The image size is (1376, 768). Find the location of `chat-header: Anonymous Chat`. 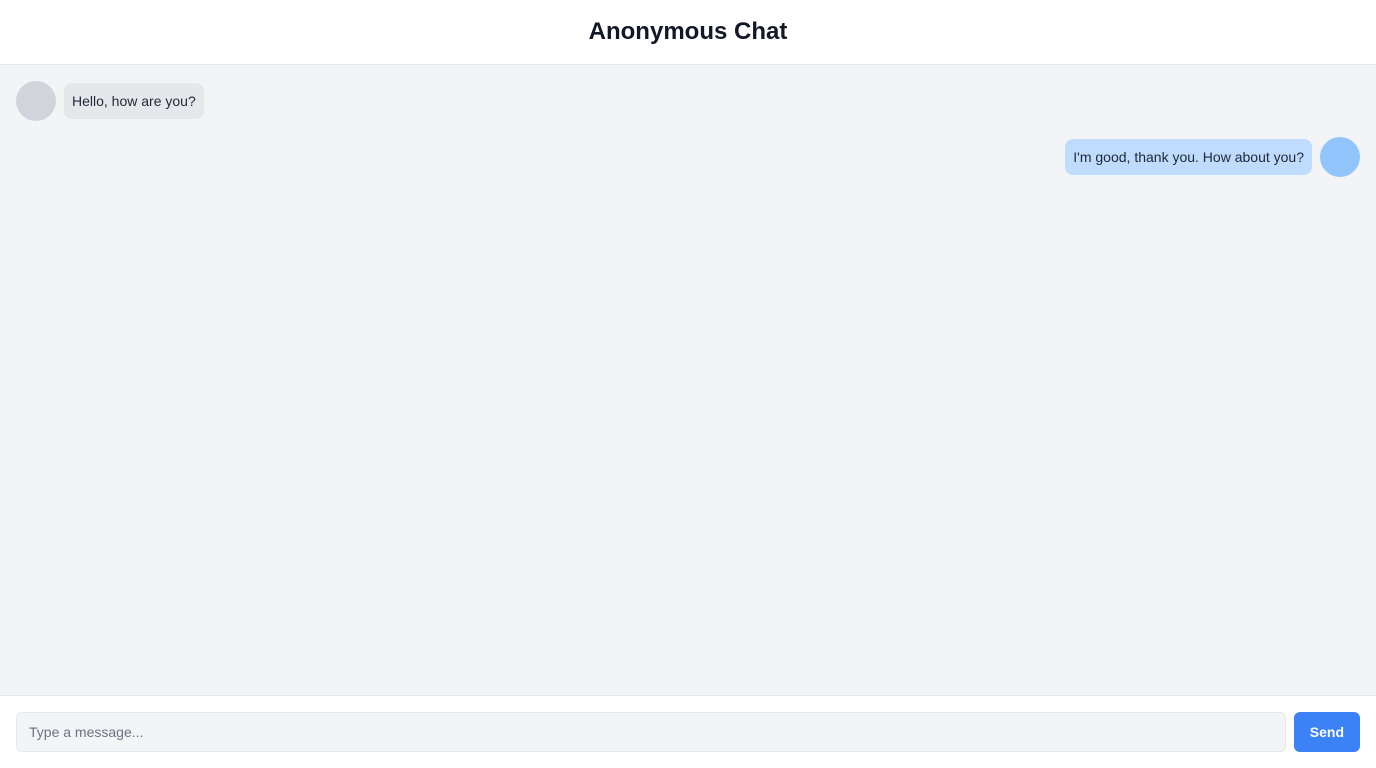

chat-header: Anonymous Chat is located at coordinates (688, 32).